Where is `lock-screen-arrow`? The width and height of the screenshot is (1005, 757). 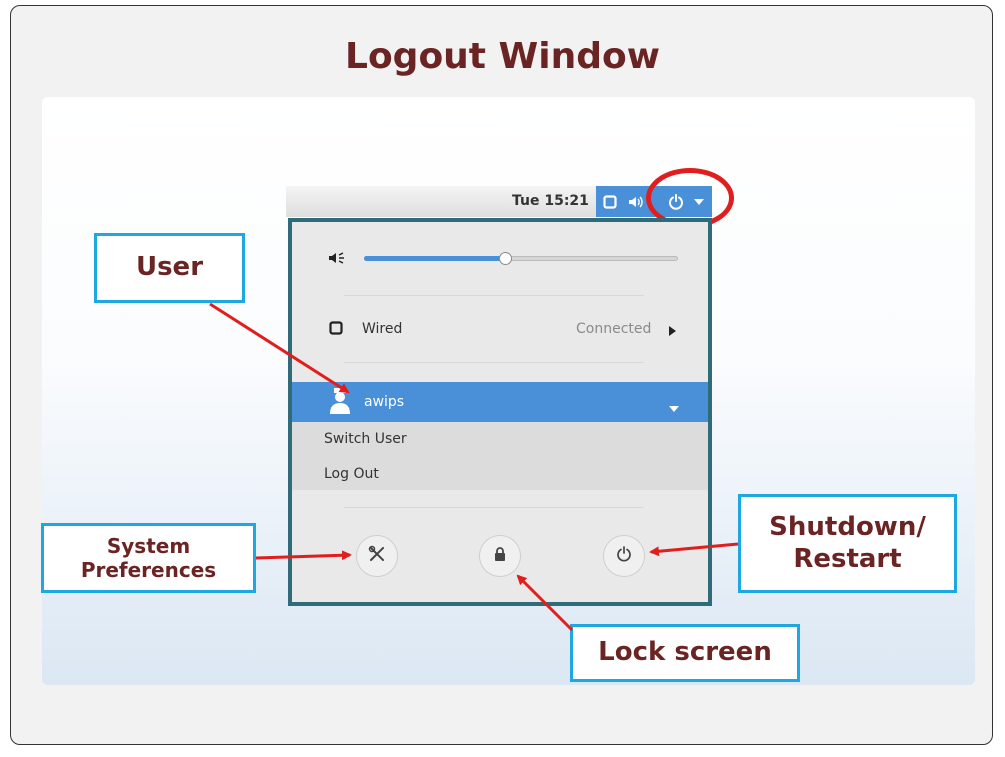
lock-screen-arrow is located at coordinates (545, 603).